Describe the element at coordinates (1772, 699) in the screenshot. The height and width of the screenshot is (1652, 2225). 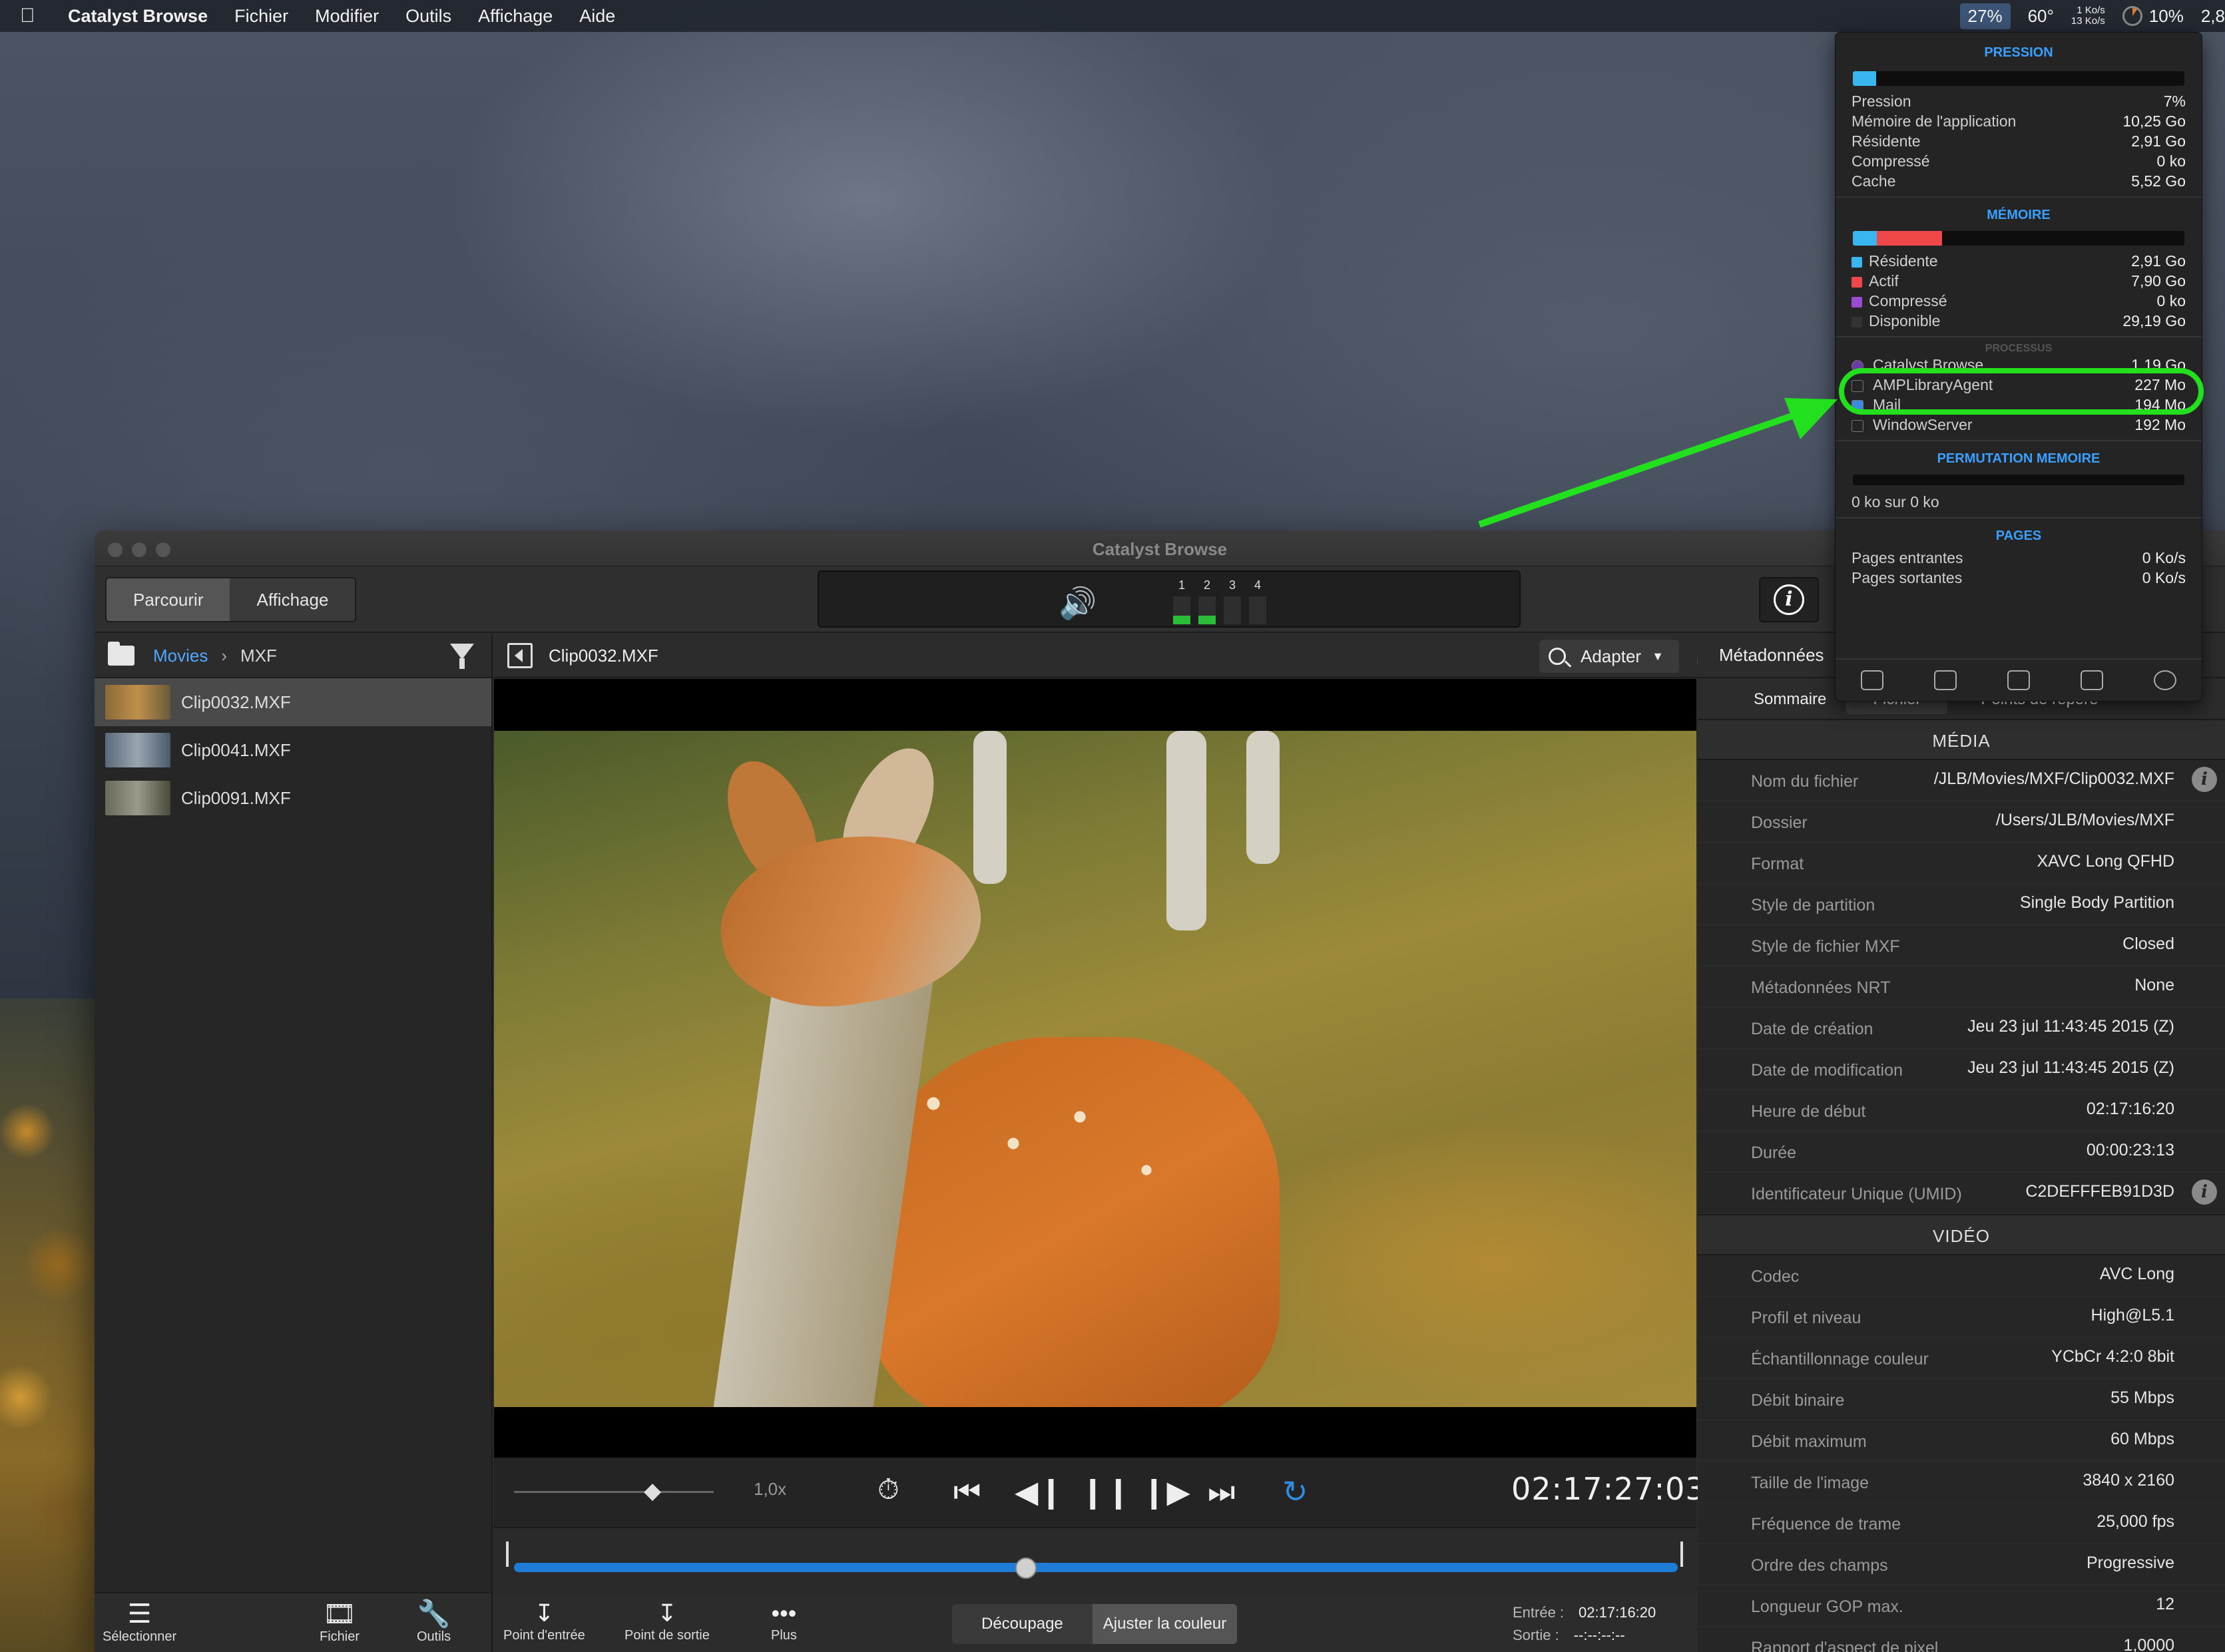
I see `tab-sommaire: Sommaire` at that location.